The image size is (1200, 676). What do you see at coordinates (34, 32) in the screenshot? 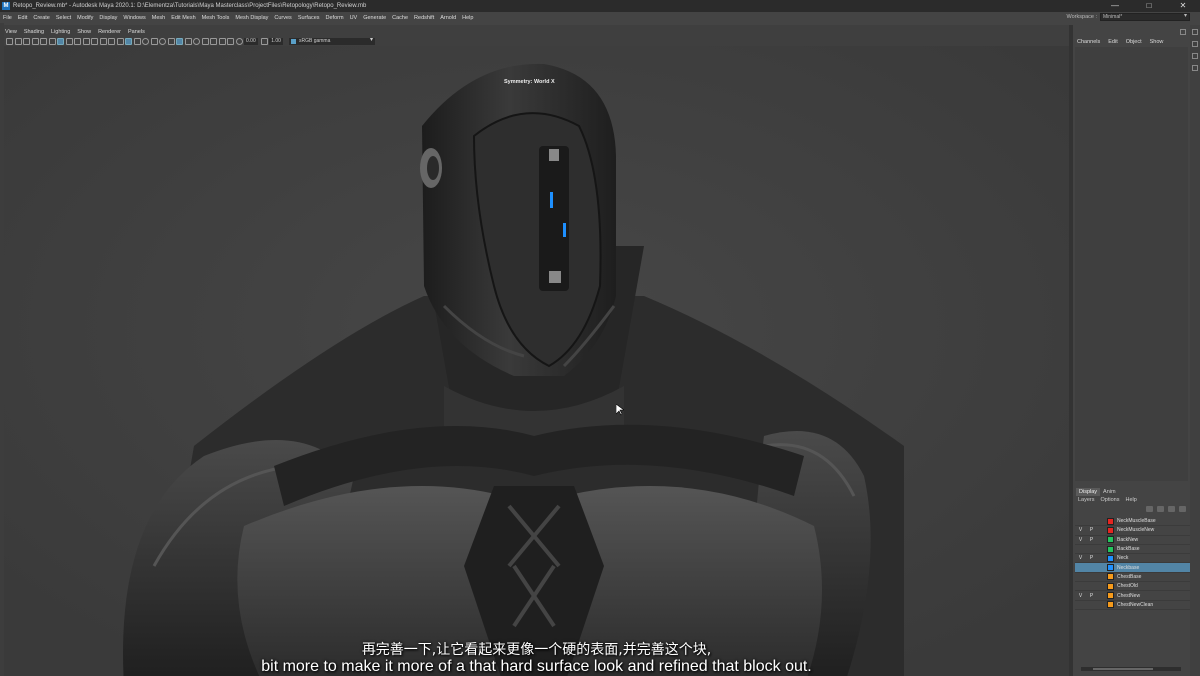
I see `panel-menu-shading: Shading` at bounding box center [34, 32].